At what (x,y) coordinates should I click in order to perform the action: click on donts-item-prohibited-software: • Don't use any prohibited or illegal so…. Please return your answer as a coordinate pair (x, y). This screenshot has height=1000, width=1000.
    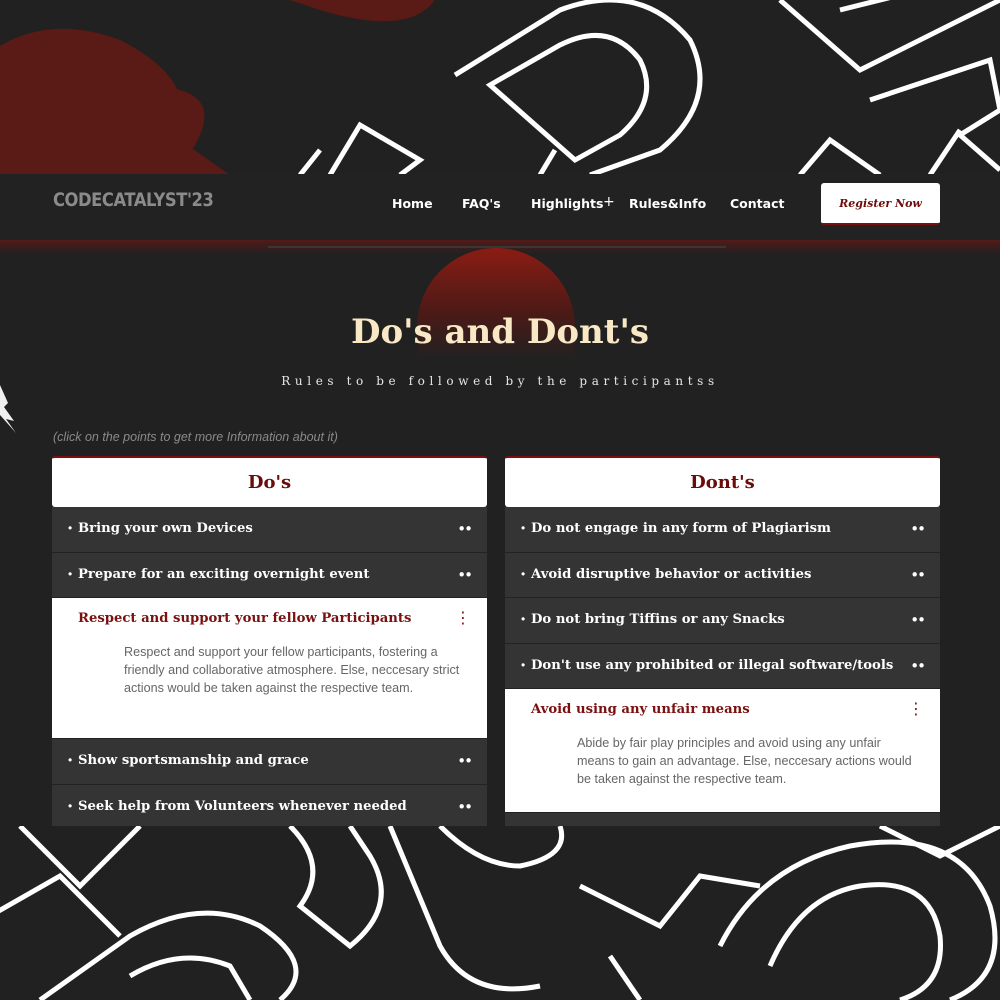
    Looking at the image, I should click on (722, 666).